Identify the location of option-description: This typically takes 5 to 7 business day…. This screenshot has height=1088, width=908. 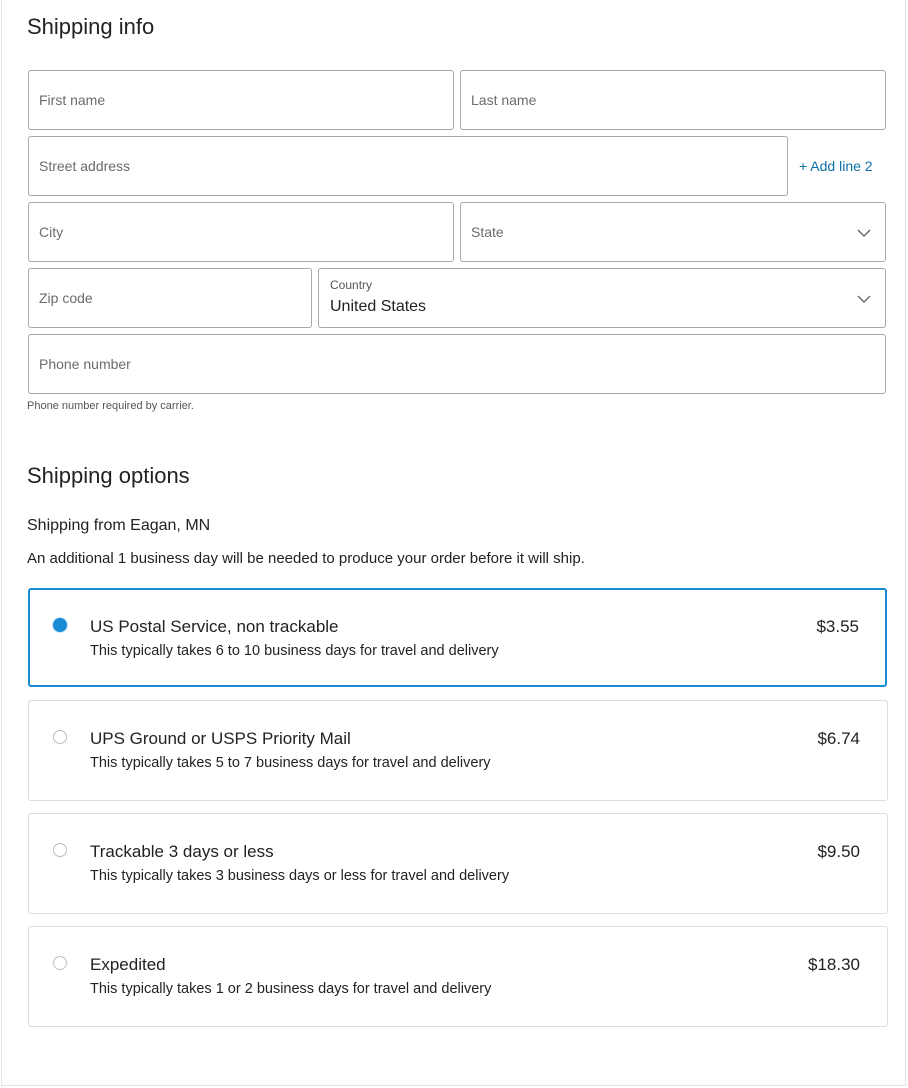
(290, 763).